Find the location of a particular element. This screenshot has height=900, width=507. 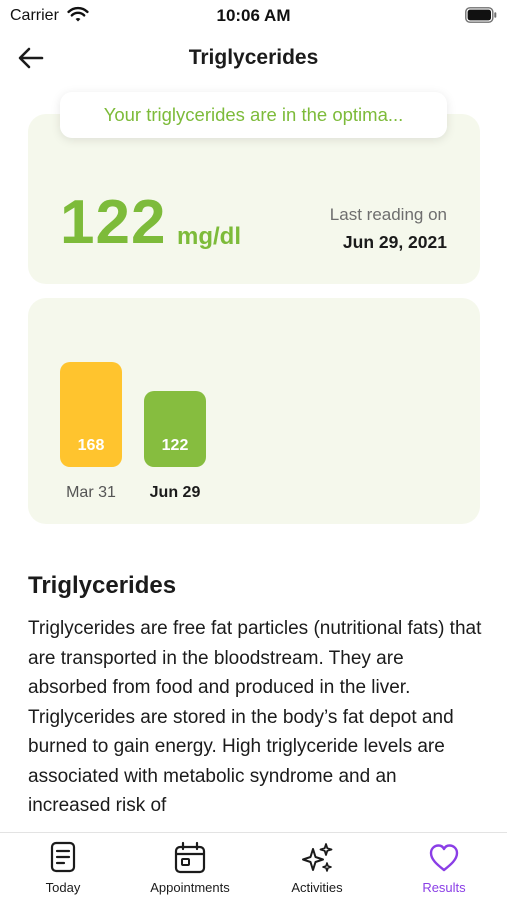

tab-appointments: Appointments is located at coordinates (190, 866).